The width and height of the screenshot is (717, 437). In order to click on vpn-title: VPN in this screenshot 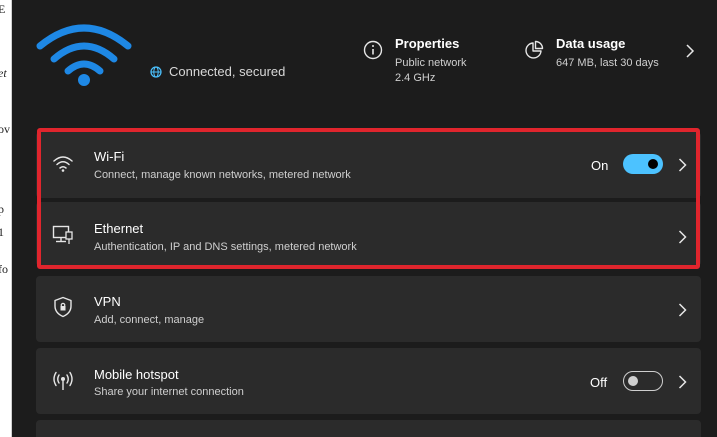, I will do `click(107, 301)`.